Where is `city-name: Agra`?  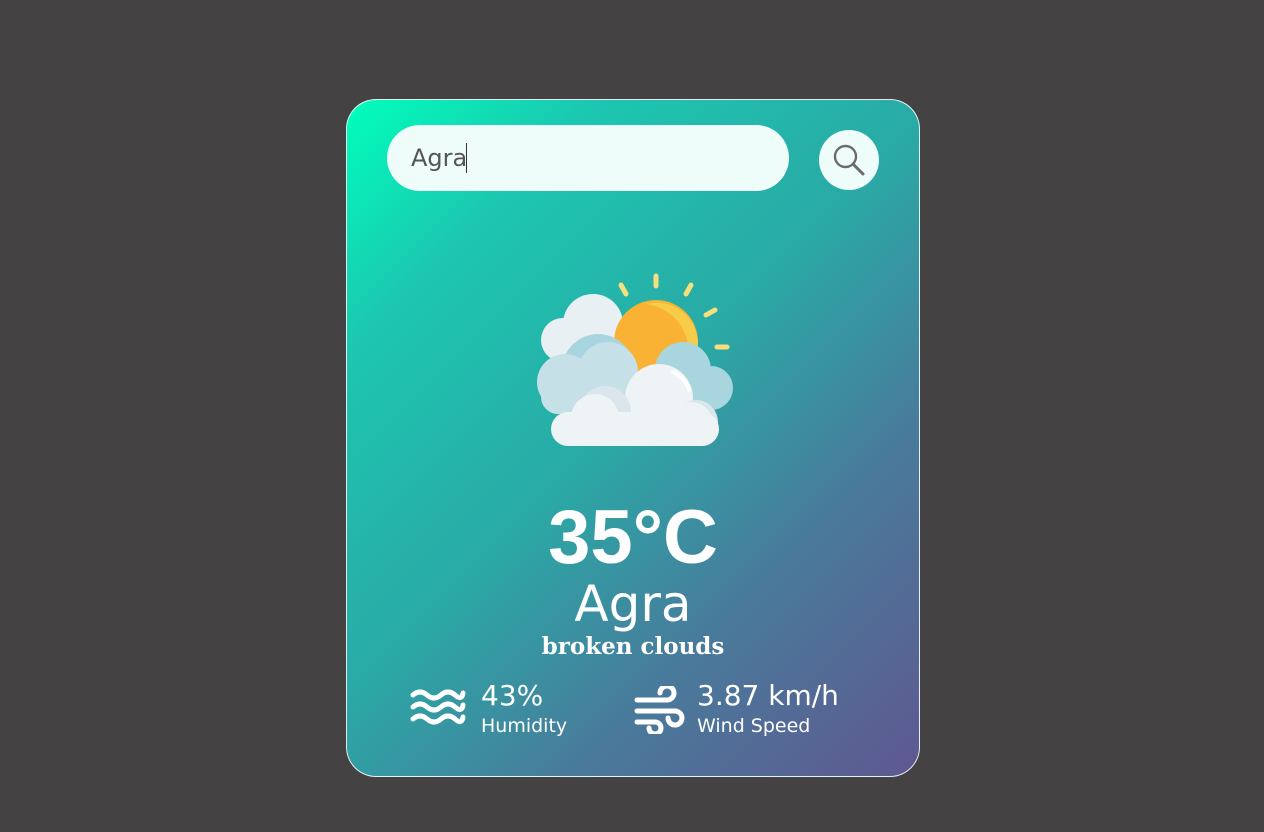 city-name: Agra is located at coordinates (633, 604).